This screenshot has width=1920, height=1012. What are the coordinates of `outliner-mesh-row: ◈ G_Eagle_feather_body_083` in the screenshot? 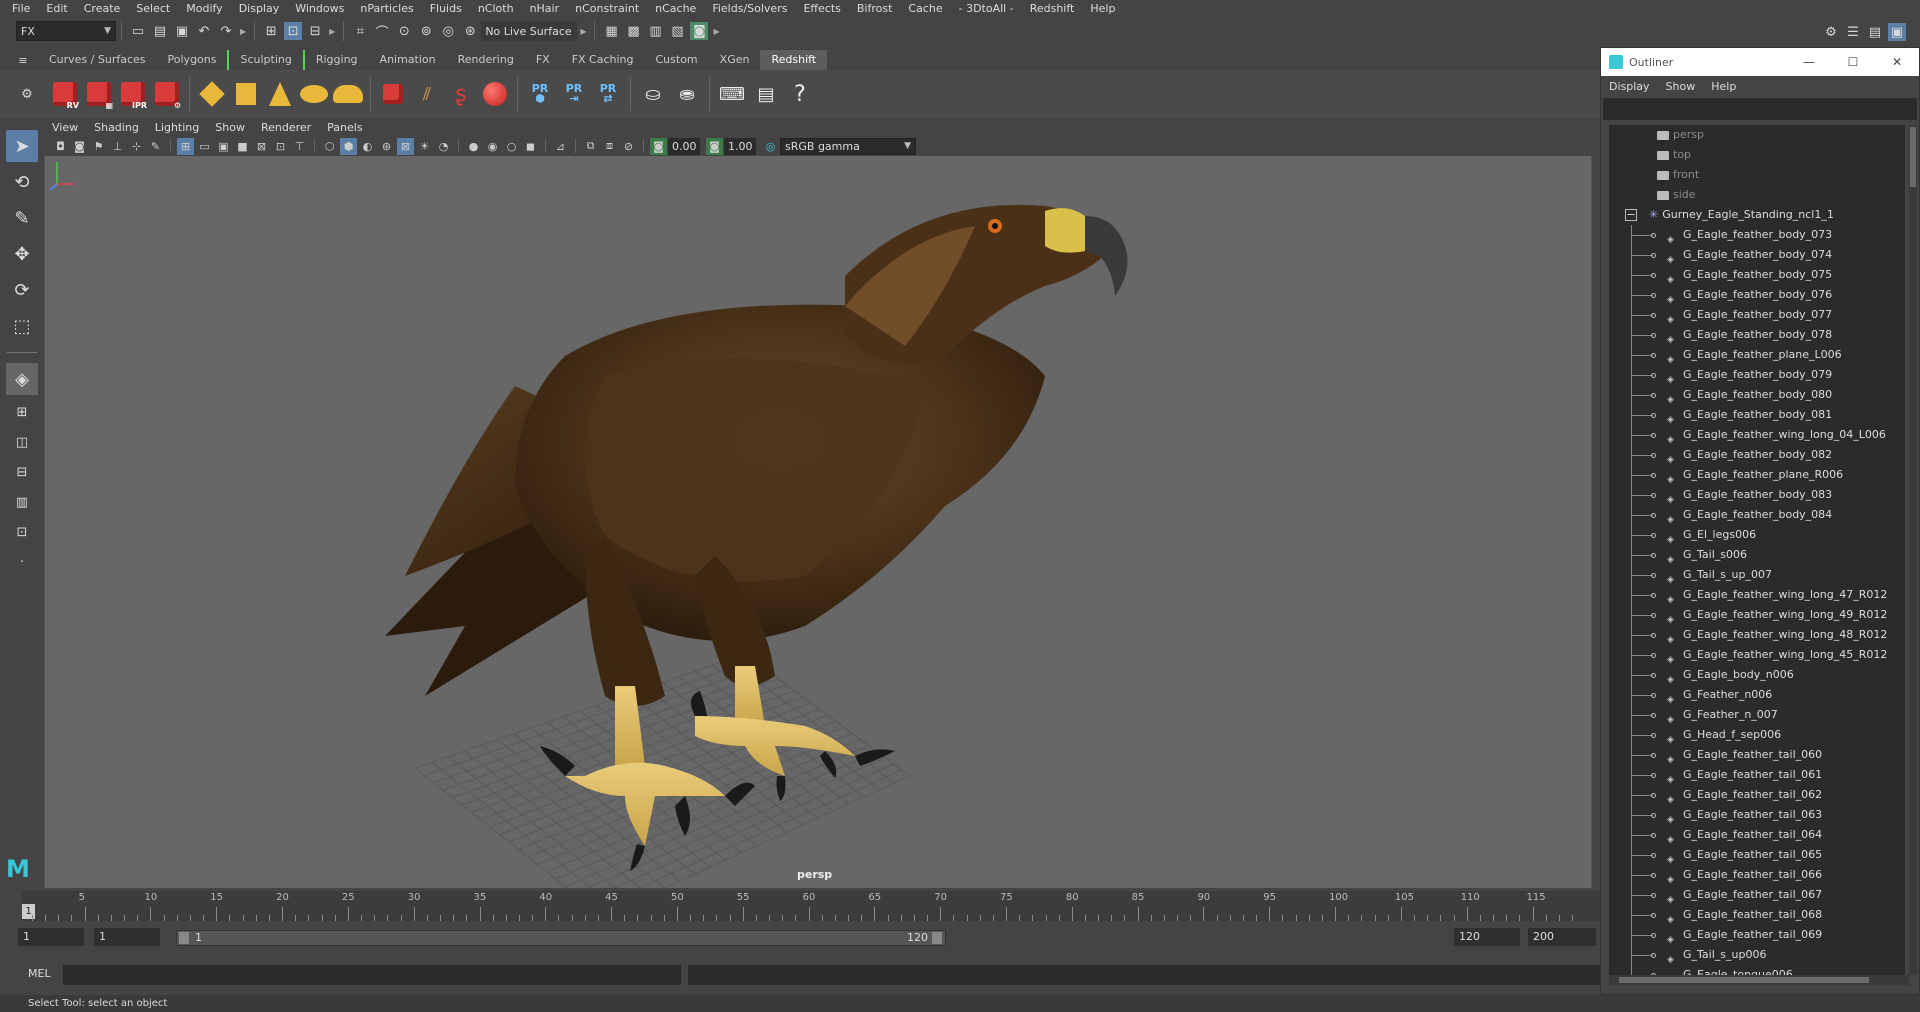 It's located at (1757, 495).